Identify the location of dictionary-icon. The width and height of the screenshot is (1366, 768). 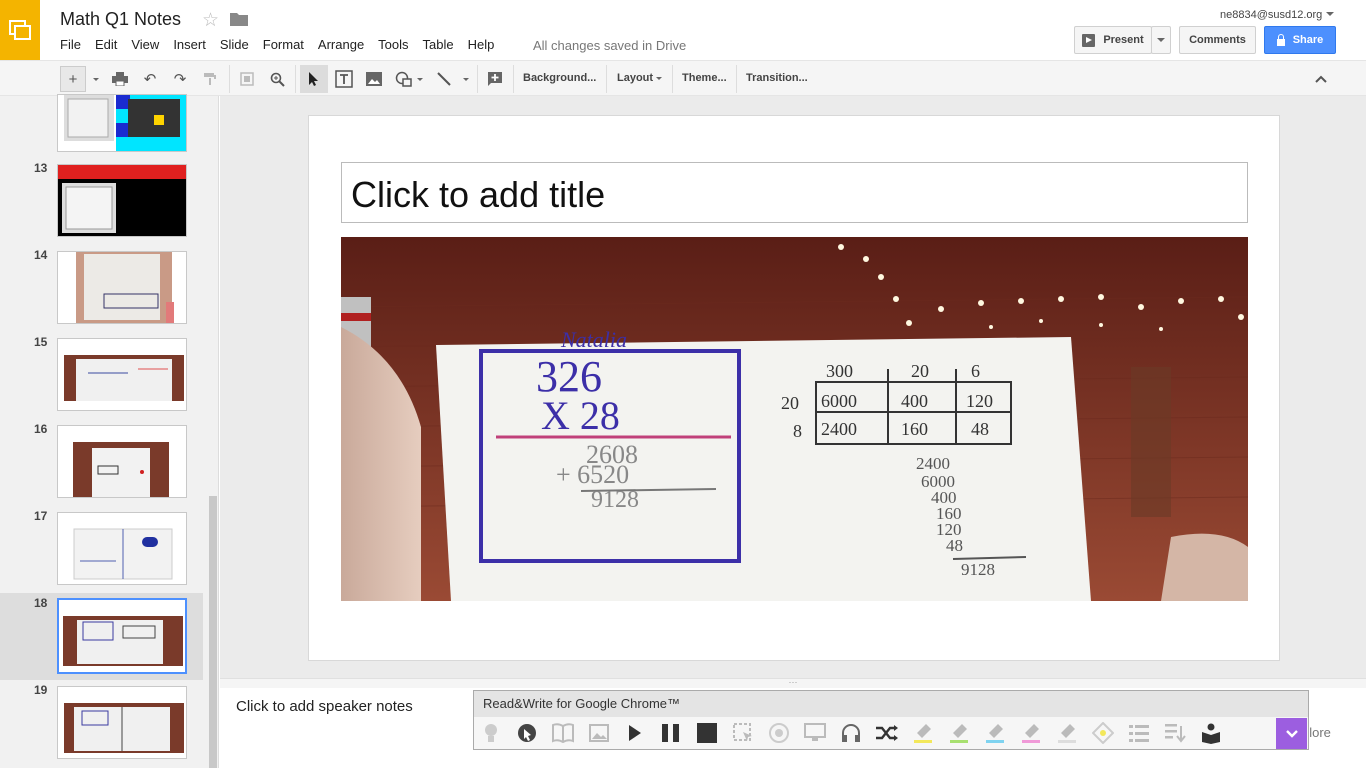
(563, 733).